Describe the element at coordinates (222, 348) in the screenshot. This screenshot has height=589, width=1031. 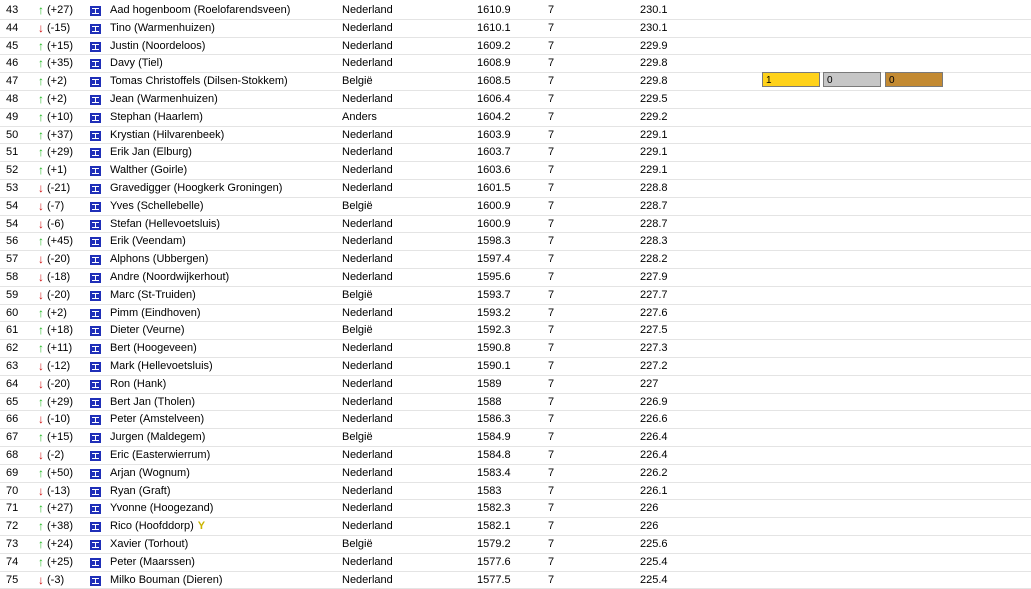
I see `player-name-link: Bert (Hoogeveen)` at that location.